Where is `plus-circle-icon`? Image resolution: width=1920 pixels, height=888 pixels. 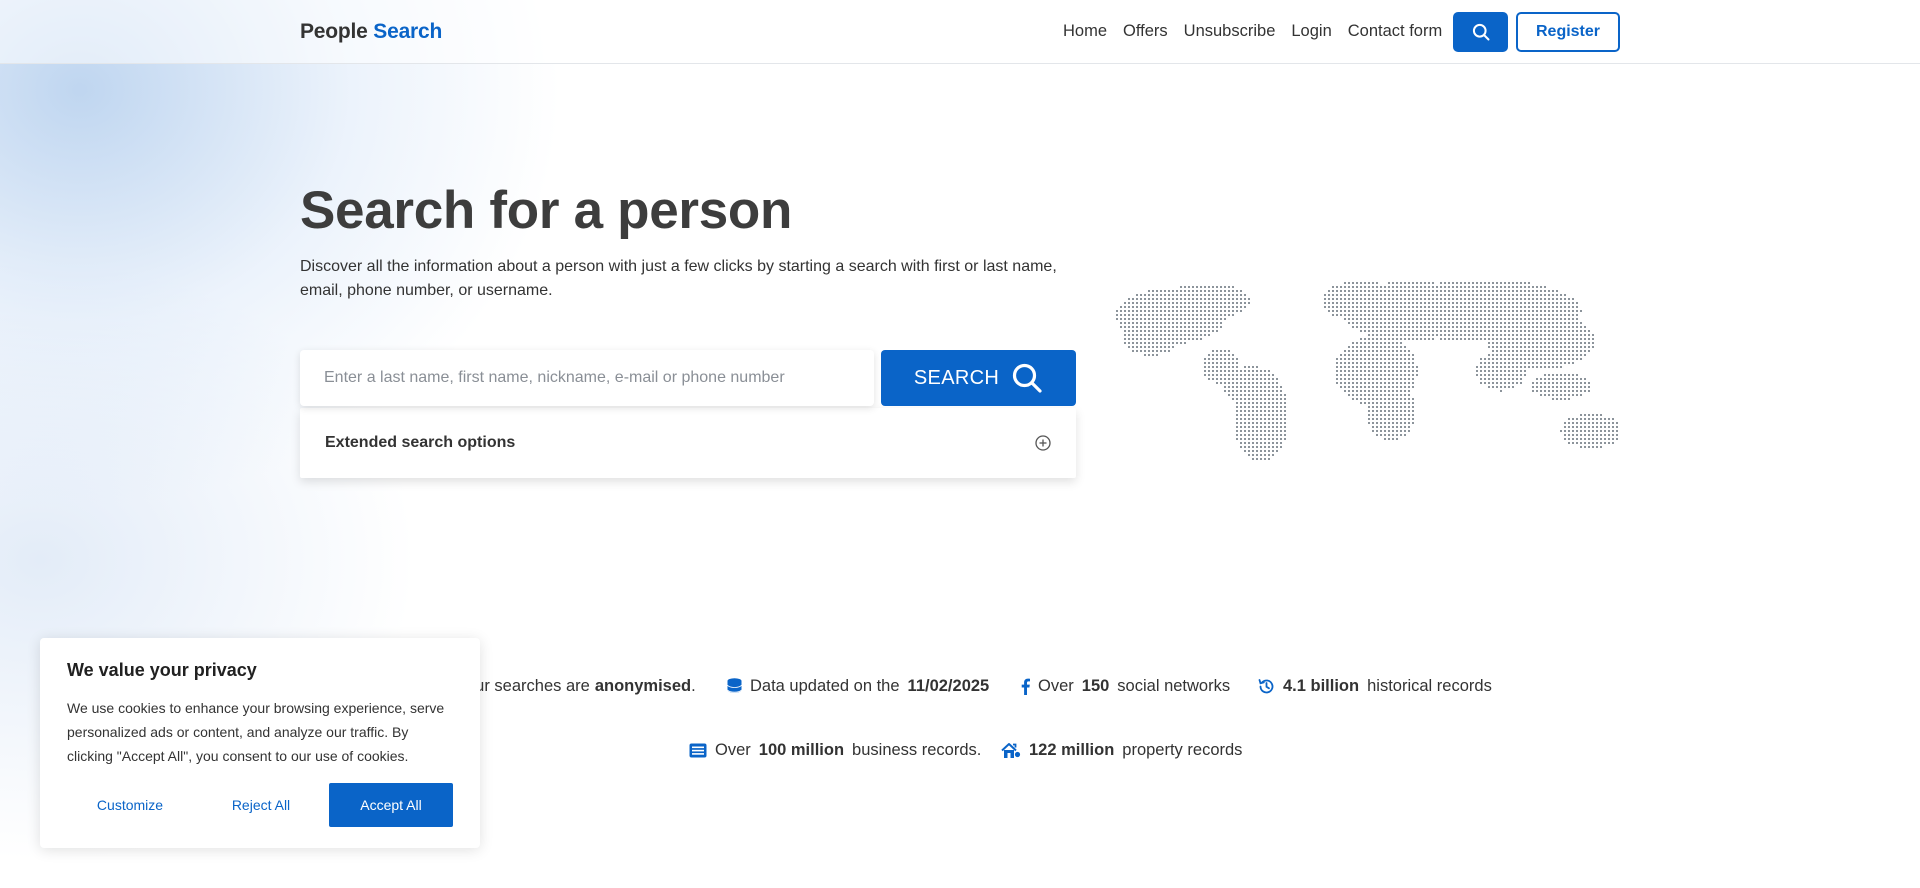
plus-circle-icon is located at coordinates (1043, 443).